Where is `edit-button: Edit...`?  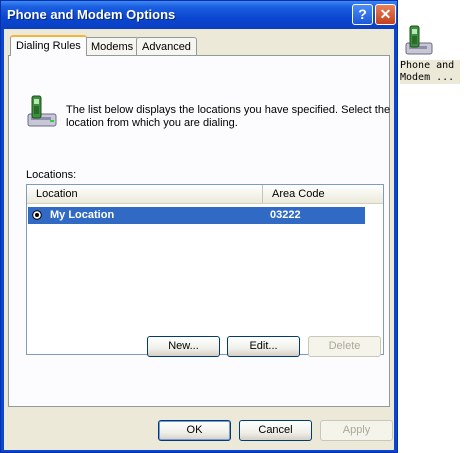 edit-button: Edit... is located at coordinates (263, 346).